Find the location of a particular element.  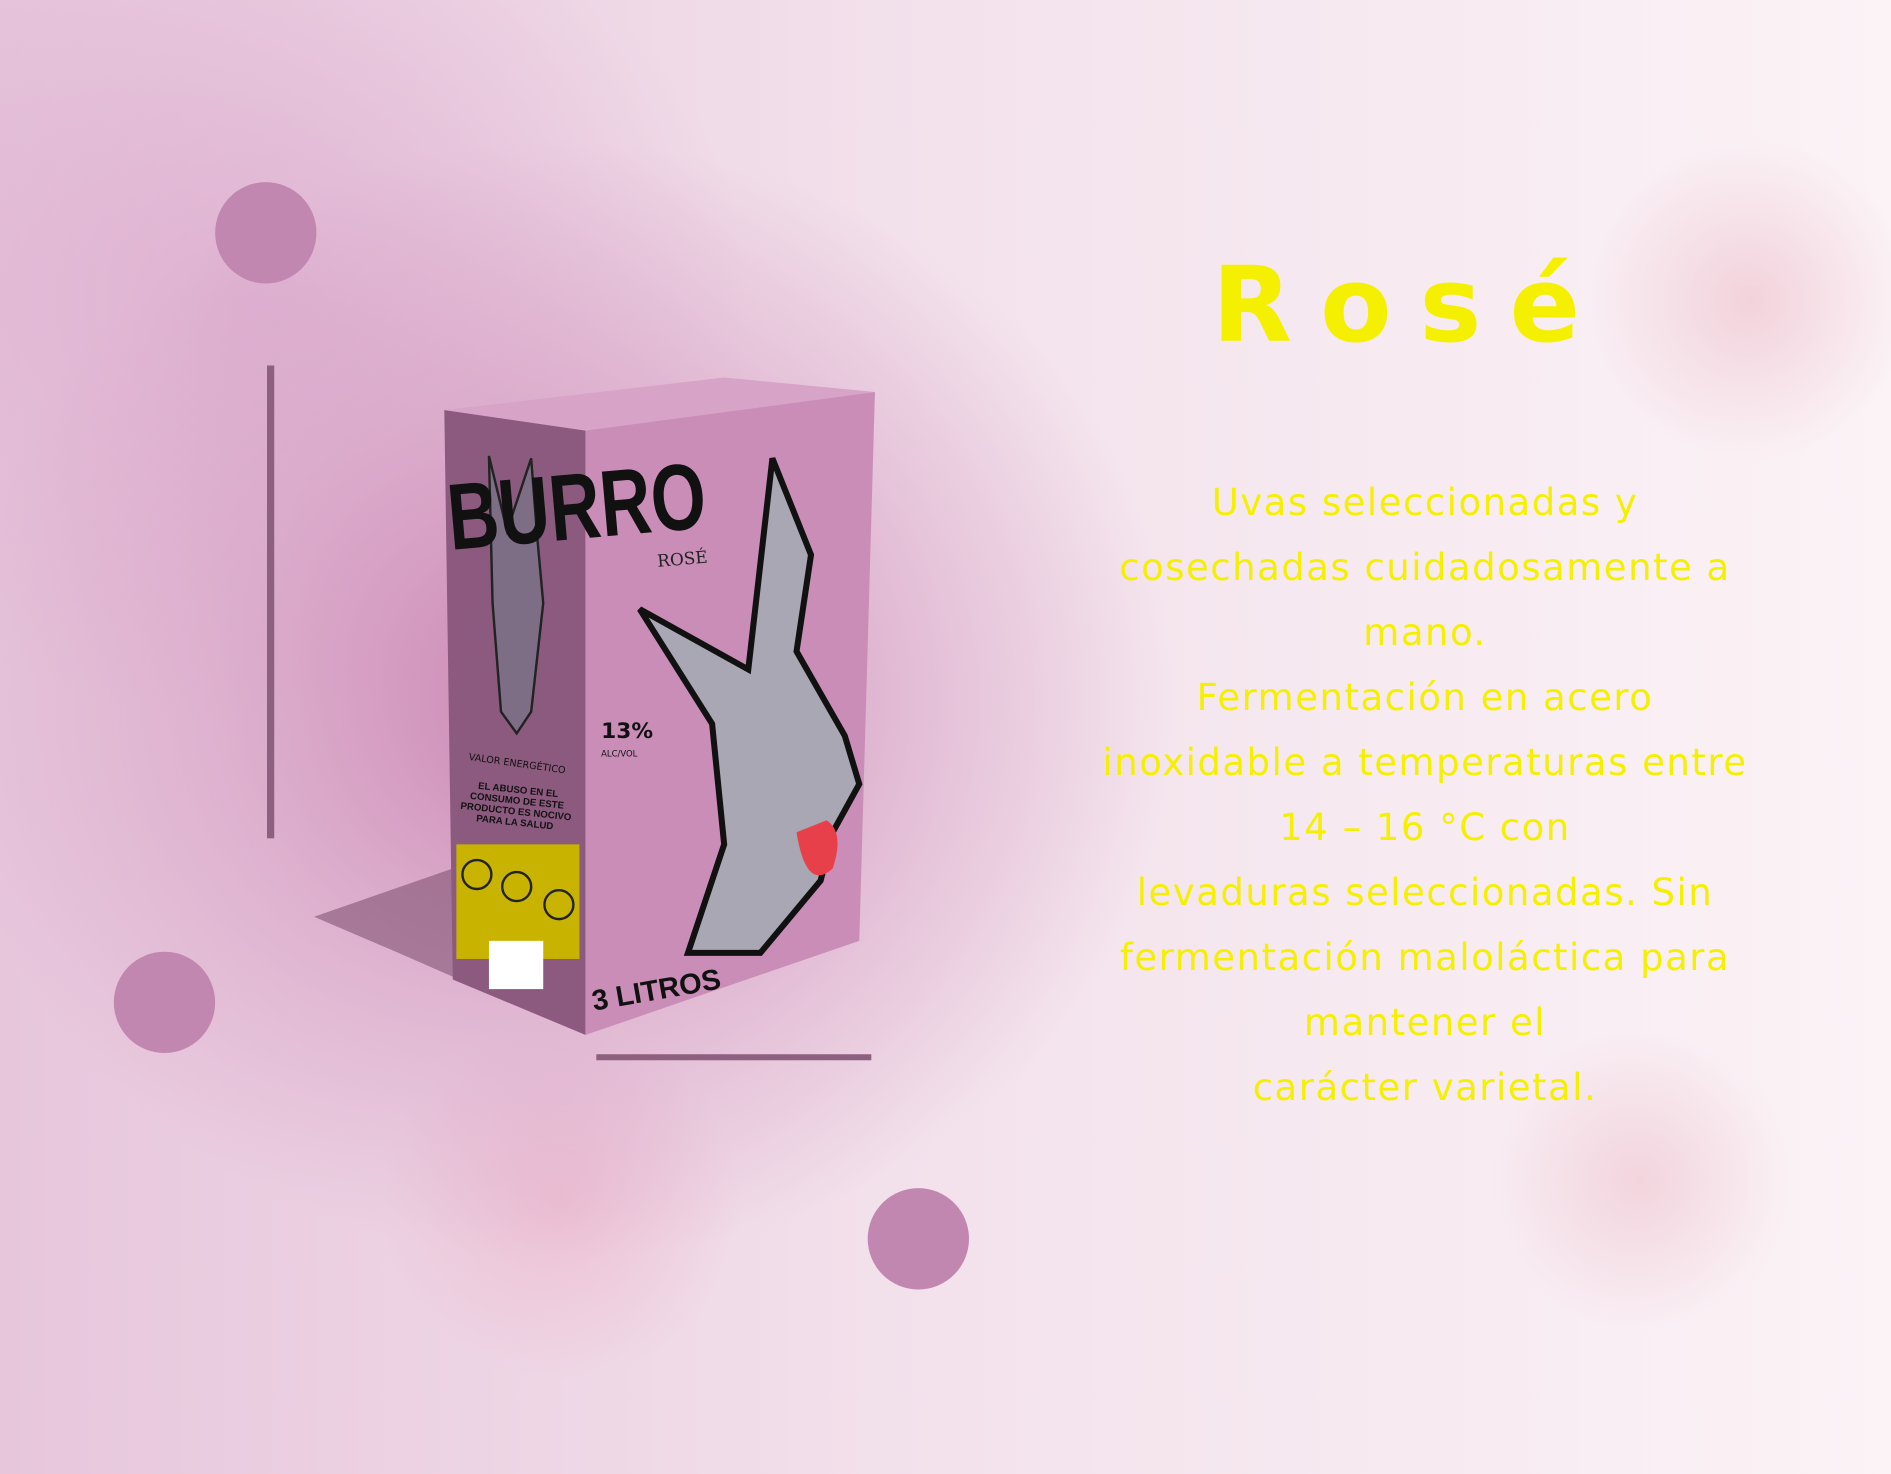

decor-line-horizontal is located at coordinates (734, 1057).